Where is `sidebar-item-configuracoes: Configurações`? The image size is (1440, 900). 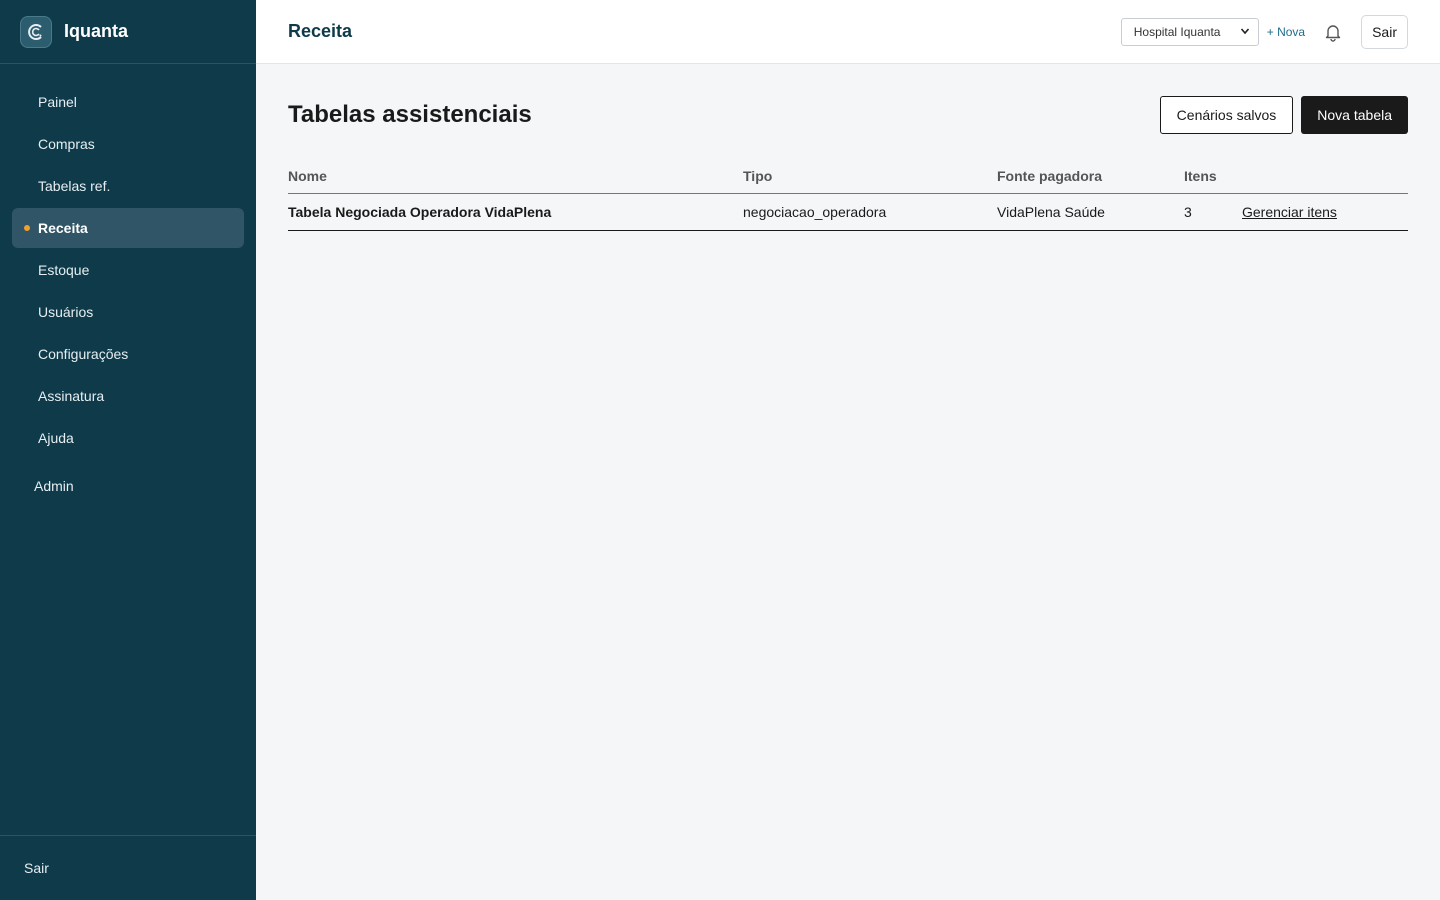
sidebar-item-configuracoes: Configurações is located at coordinates (128, 354).